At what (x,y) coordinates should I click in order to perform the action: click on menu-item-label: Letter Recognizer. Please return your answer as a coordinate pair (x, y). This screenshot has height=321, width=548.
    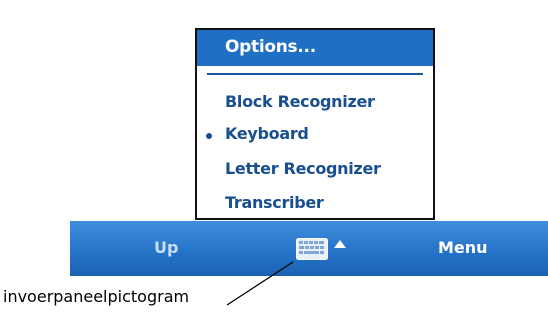
    Looking at the image, I should click on (303, 168).